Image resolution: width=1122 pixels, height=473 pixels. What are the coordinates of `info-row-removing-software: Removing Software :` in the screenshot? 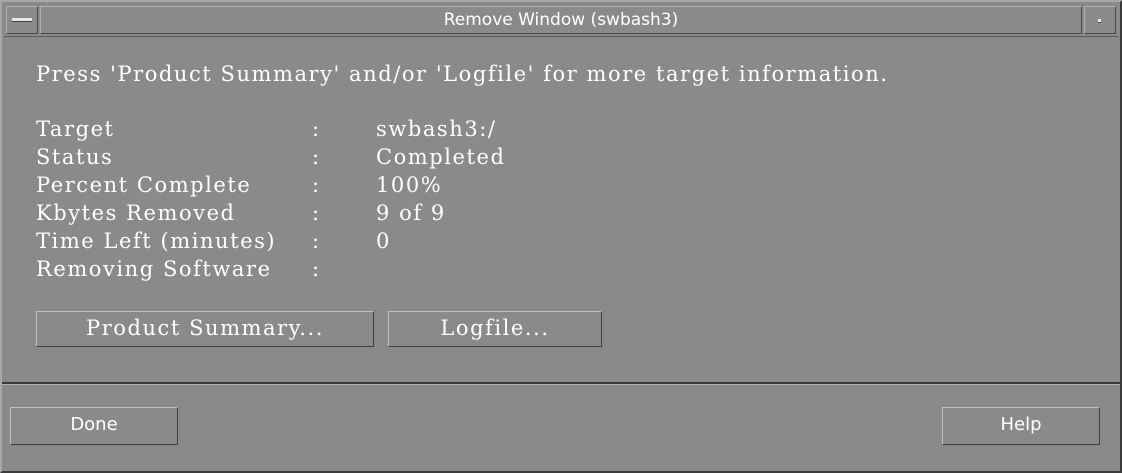 It's located at (177, 269).